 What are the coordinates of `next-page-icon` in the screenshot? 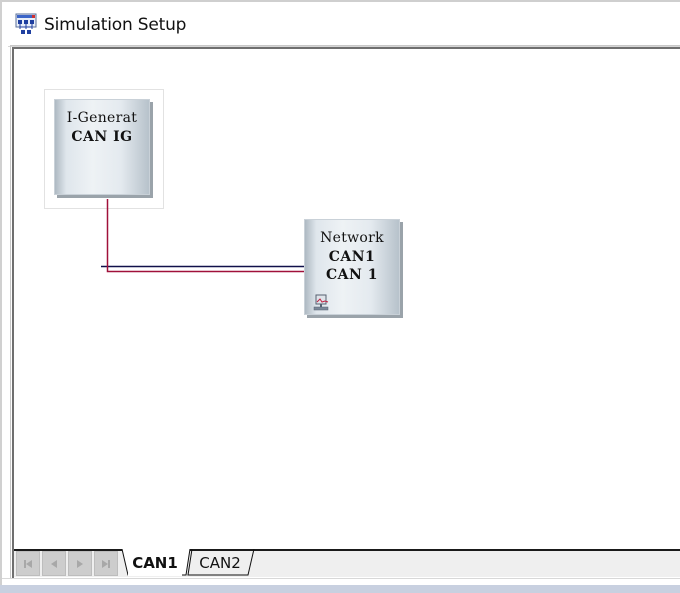 It's located at (80, 563).